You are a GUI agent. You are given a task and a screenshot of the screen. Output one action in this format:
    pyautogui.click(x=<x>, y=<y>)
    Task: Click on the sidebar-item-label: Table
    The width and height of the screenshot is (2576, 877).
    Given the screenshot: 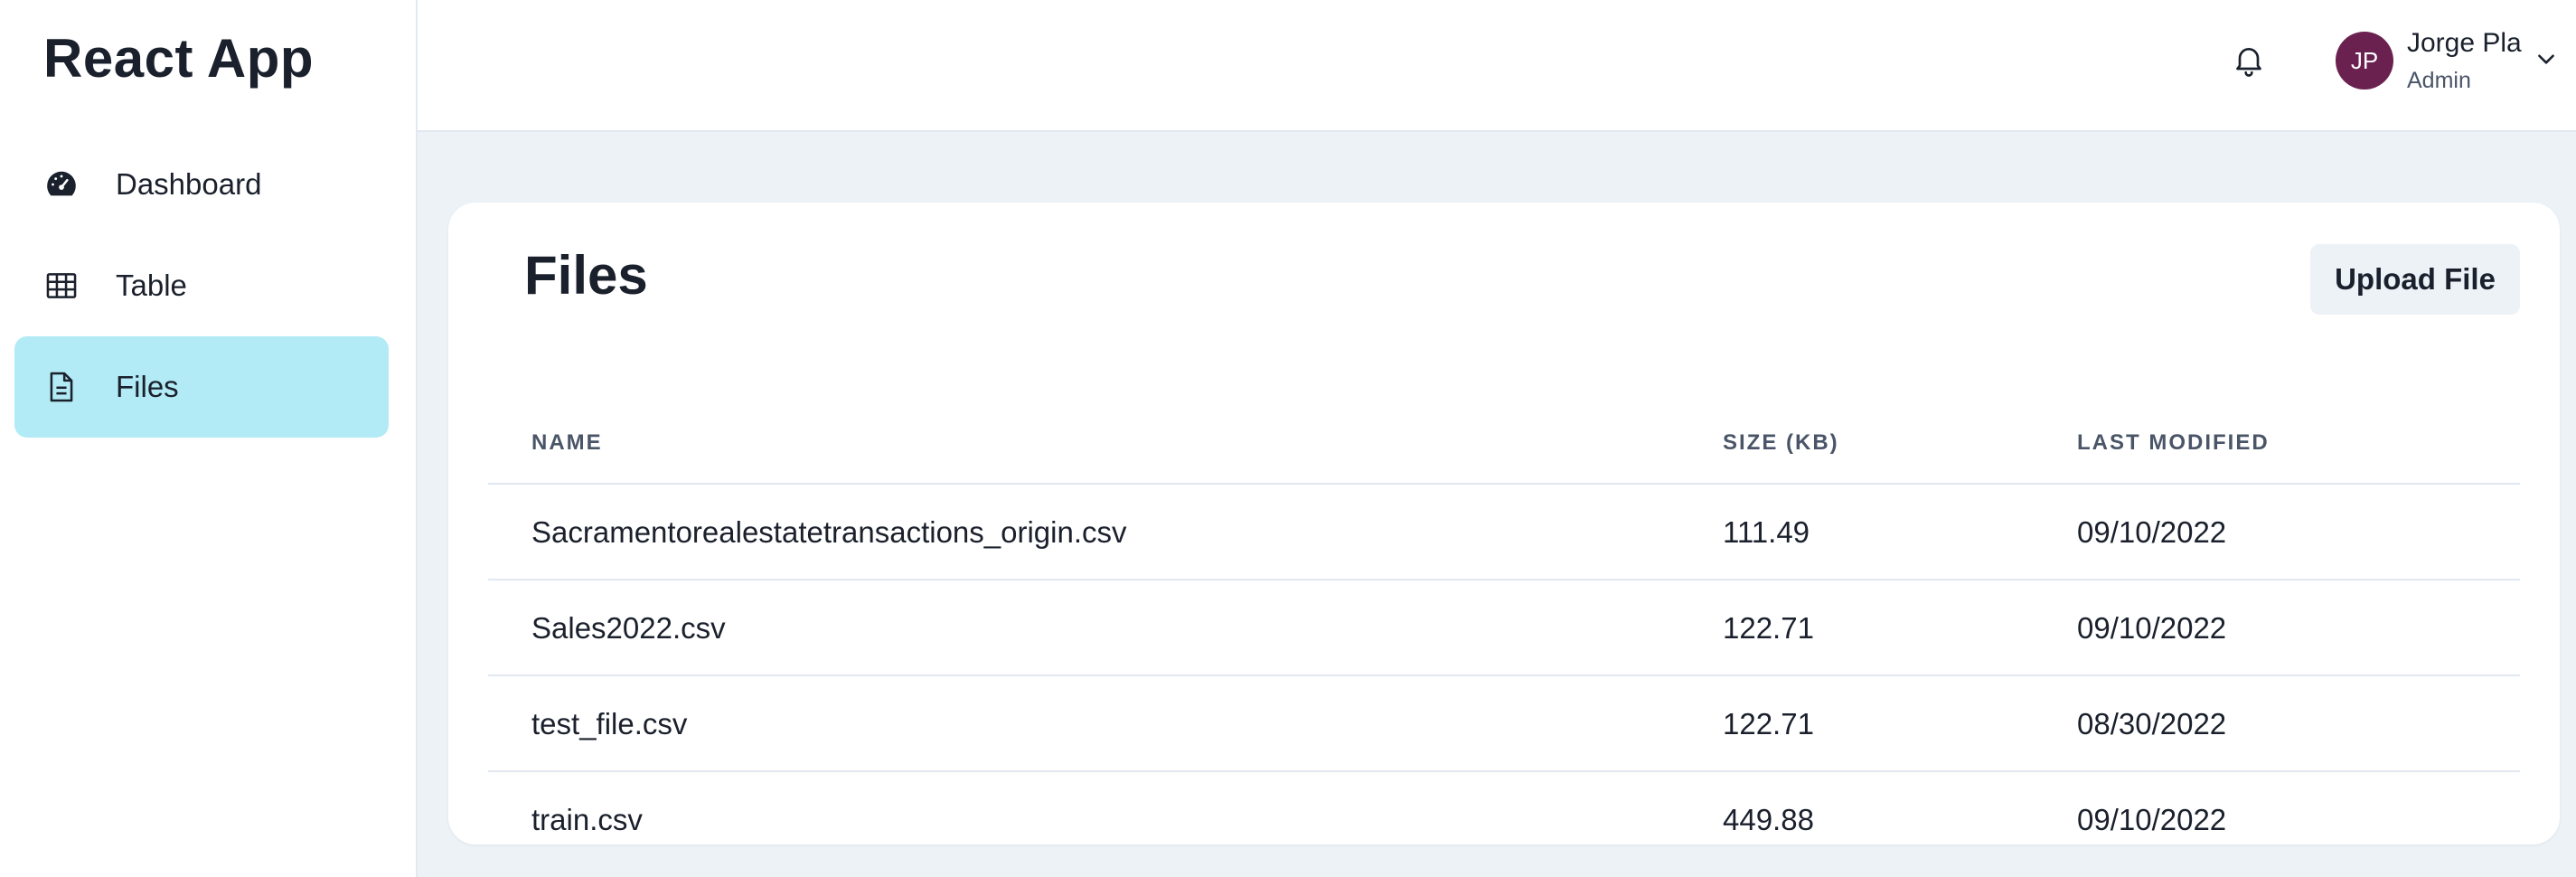 What is the action you would take?
    pyautogui.click(x=151, y=286)
    